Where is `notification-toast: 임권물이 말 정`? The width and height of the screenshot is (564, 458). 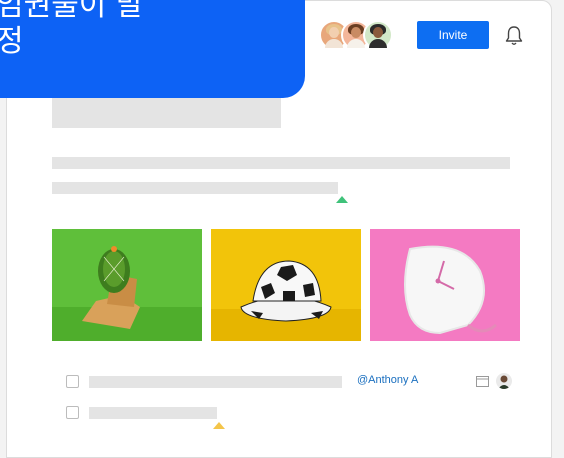 notification-toast: 임권물이 말 정 is located at coordinates (152, 49).